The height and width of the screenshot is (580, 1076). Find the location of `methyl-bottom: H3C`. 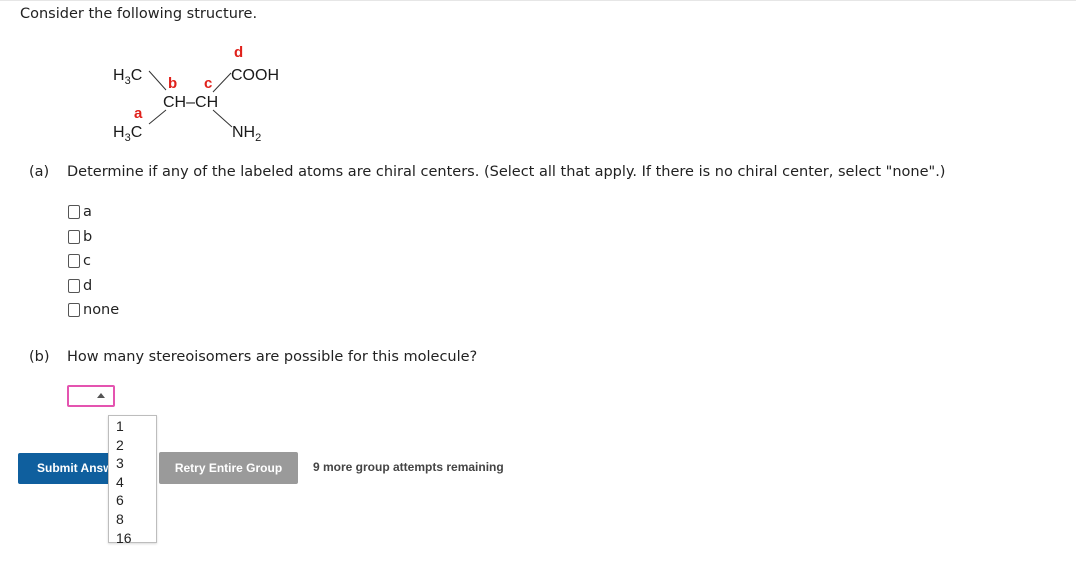

methyl-bottom: H3C is located at coordinates (127, 134).